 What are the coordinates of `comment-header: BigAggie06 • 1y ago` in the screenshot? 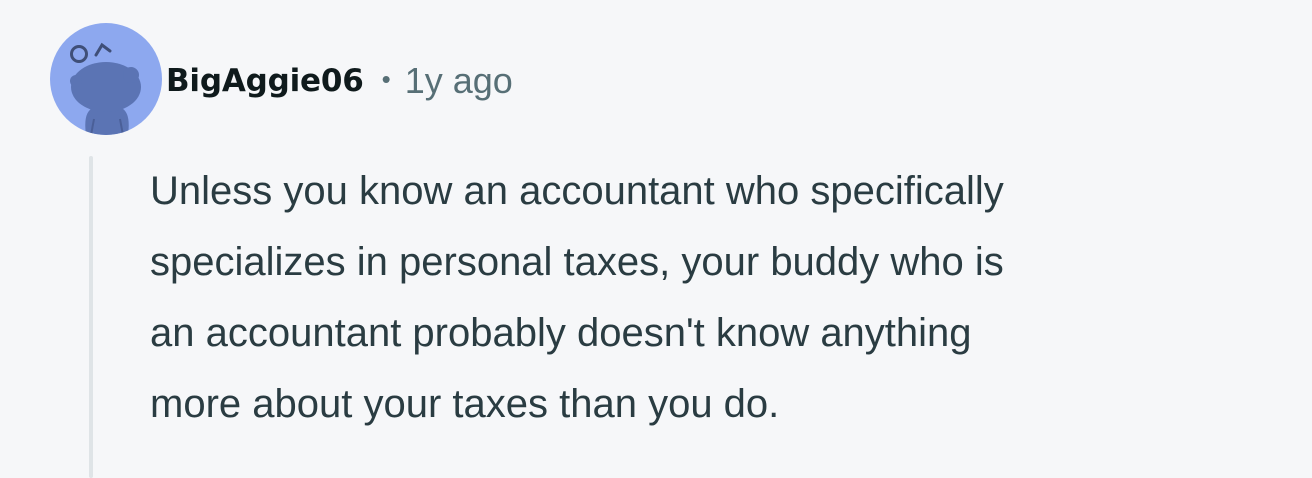 It's located at (339, 81).